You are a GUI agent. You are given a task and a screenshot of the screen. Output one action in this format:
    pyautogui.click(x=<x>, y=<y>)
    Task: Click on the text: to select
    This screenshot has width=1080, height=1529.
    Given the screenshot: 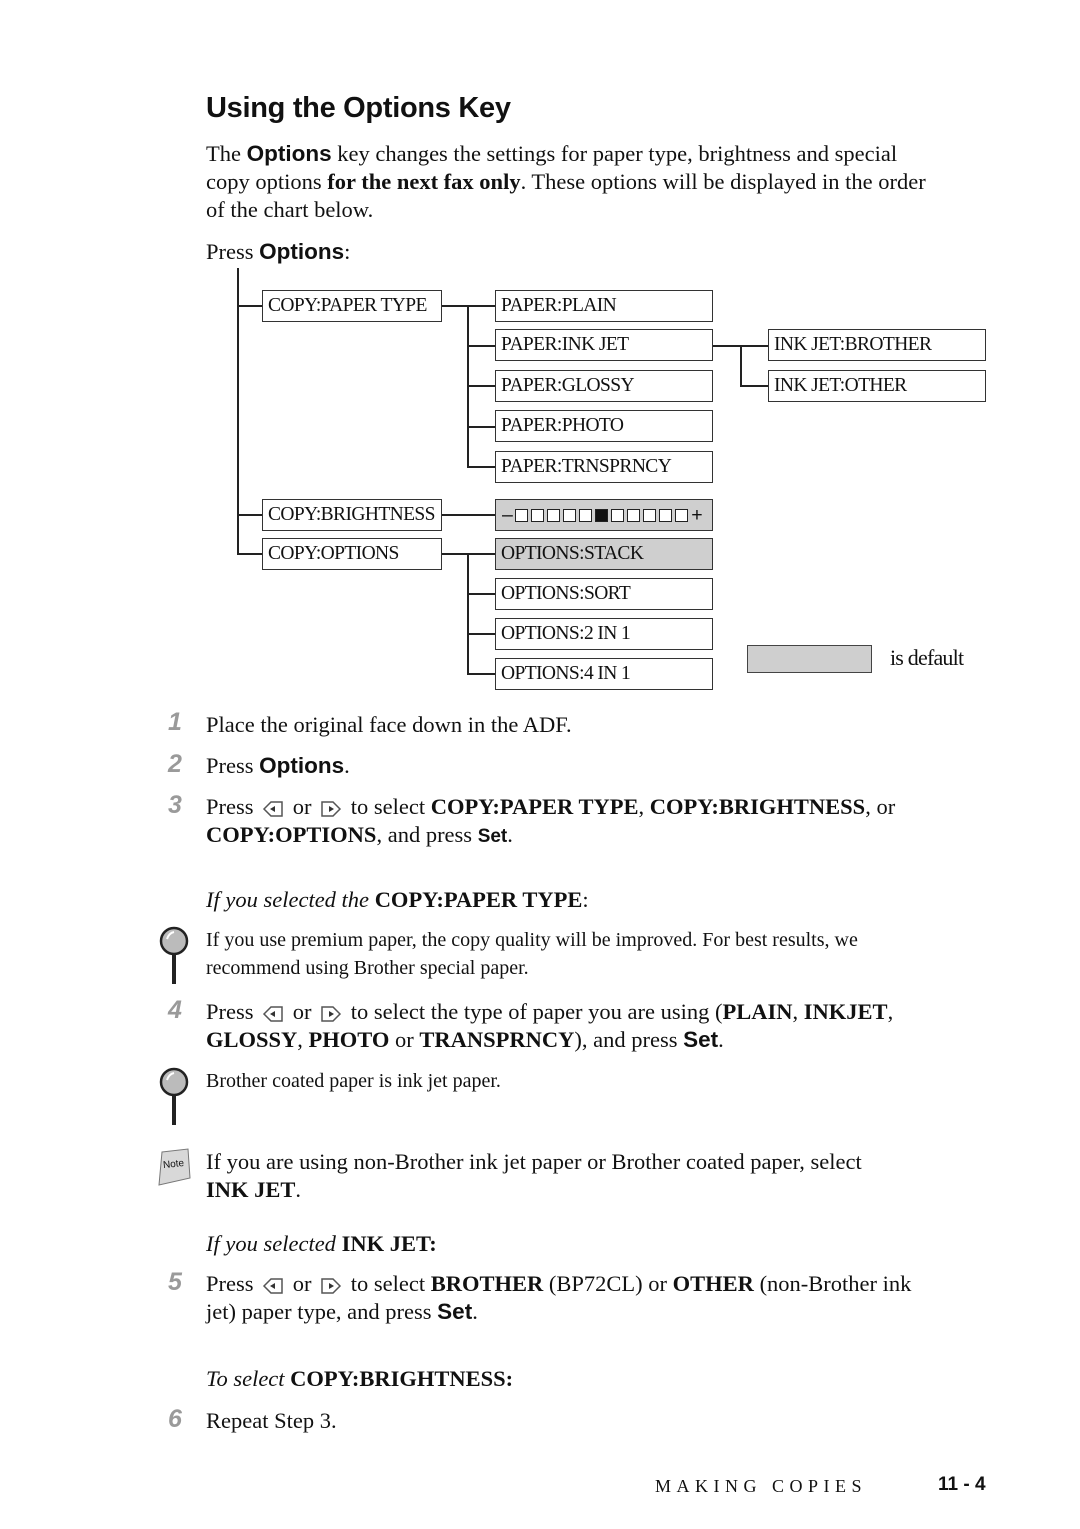 What is the action you would take?
    pyautogui.click(x=390, y=806)
    